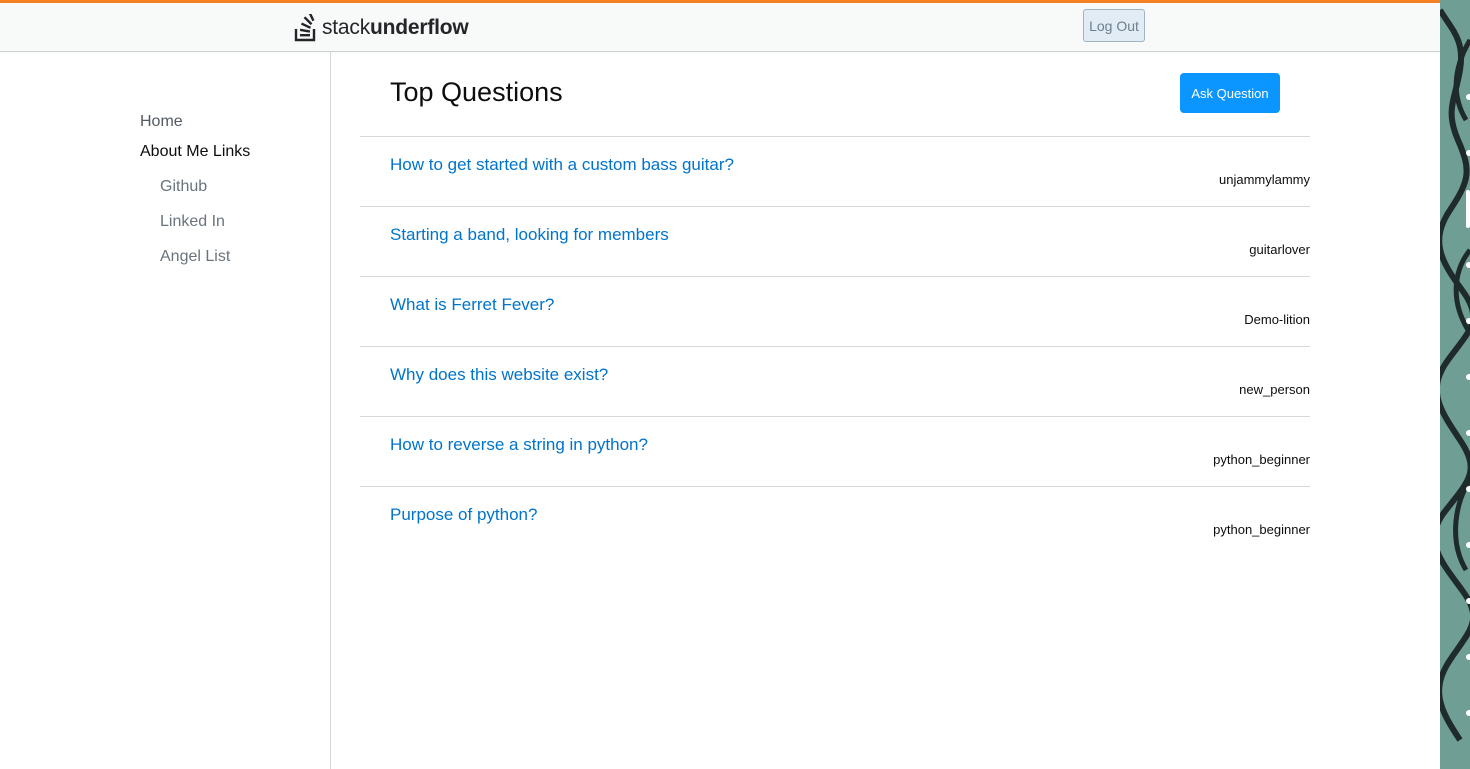 This screenshot has width=1470, height=769. Describe the element at coordinates (195, 151) in the screenshot. I see `nav-about-me-heading: About Me Links` at that location.